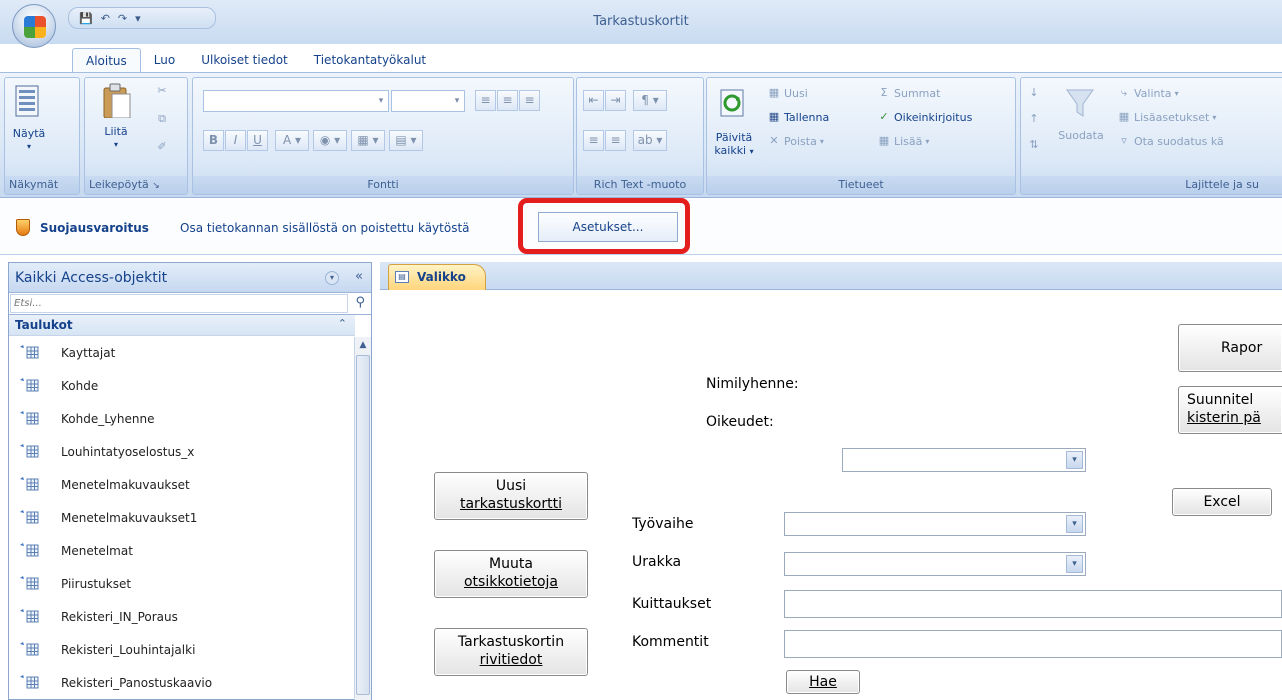  What do you see at coordinates (182, 325) in the screenshot?
I see `nav-group-taulukot: Taulukot ⌃` at bounding box center [182, 325].